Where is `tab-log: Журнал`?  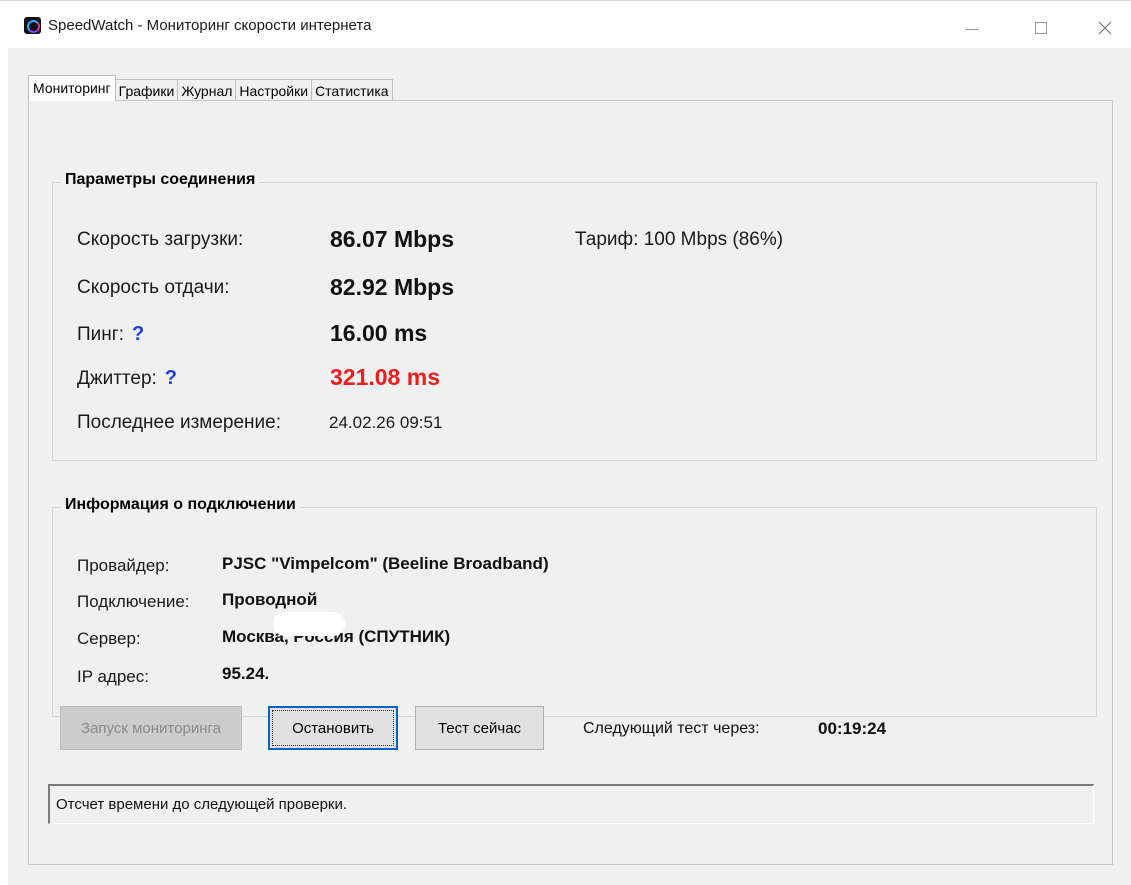
tab-log: Журнал is located at coordinates (207, 90).